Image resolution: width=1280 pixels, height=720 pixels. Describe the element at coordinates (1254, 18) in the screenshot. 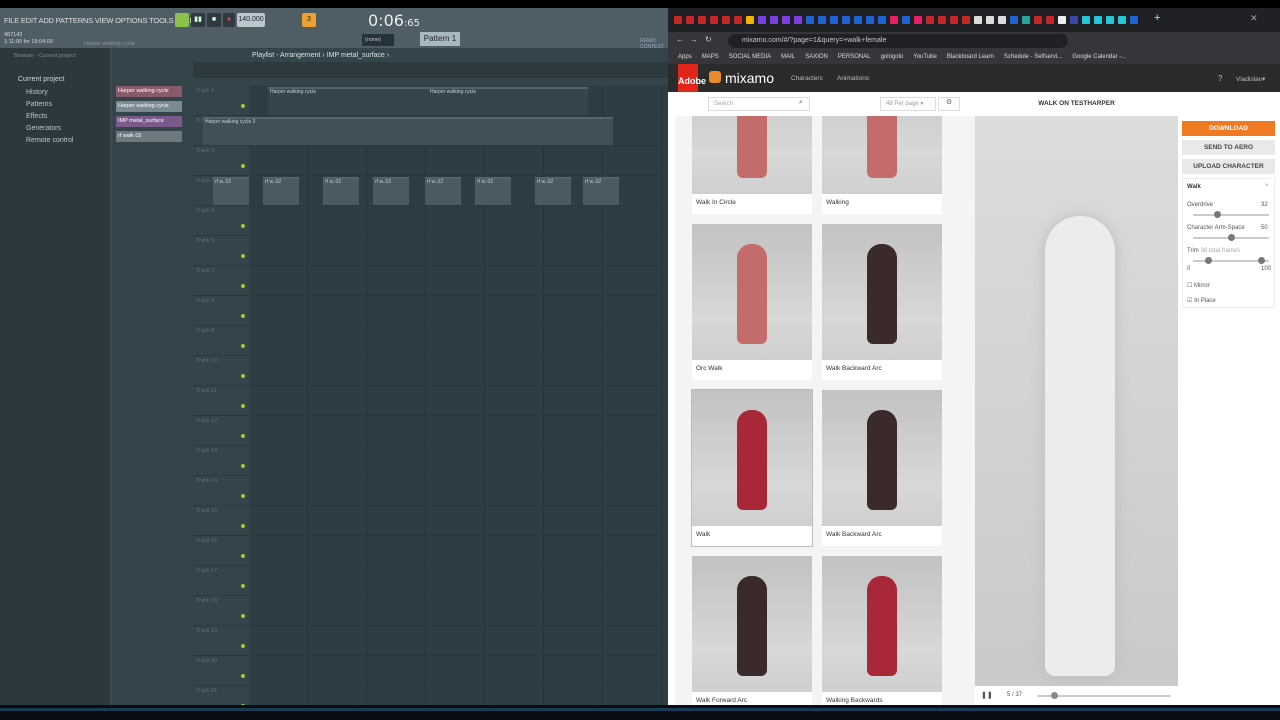

I see `close-window-icon: ✕` at that location.